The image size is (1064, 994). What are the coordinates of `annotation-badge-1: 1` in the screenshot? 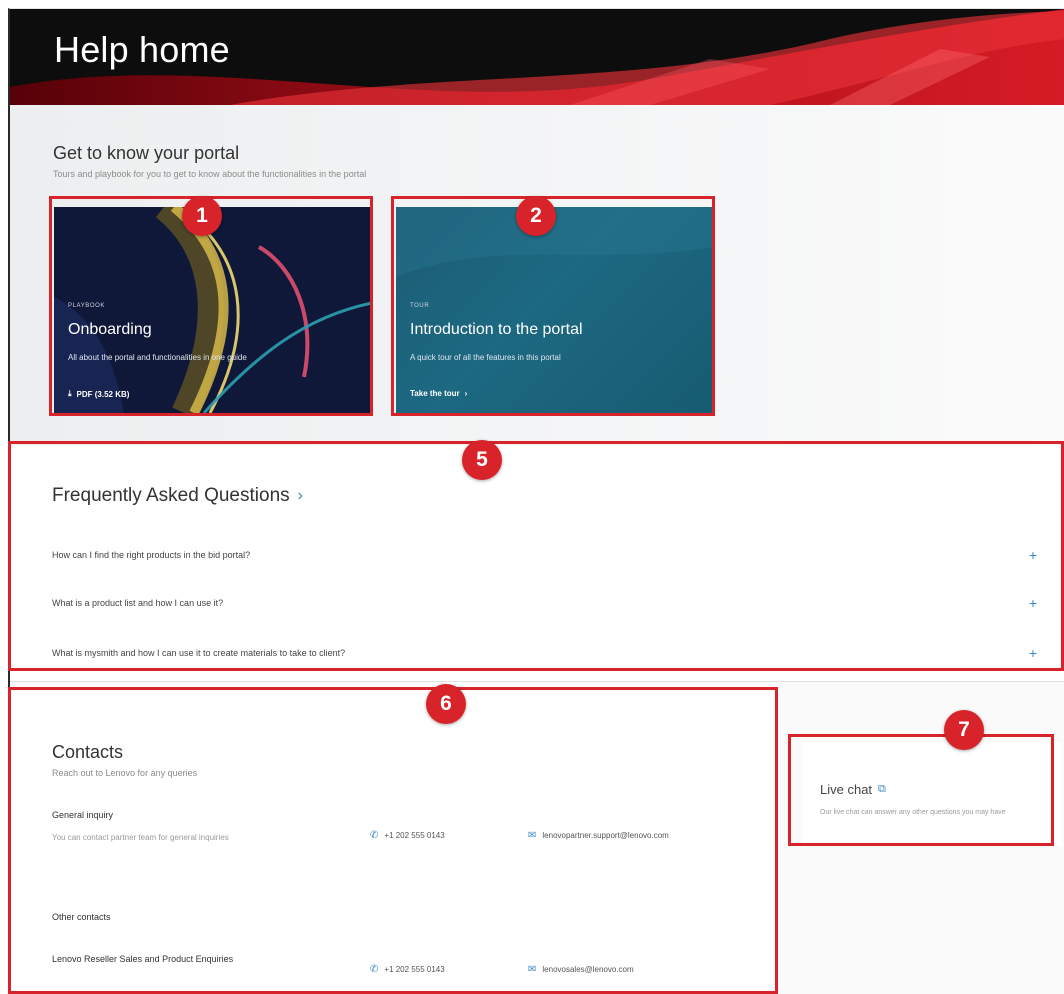 It's located at (202, 216).